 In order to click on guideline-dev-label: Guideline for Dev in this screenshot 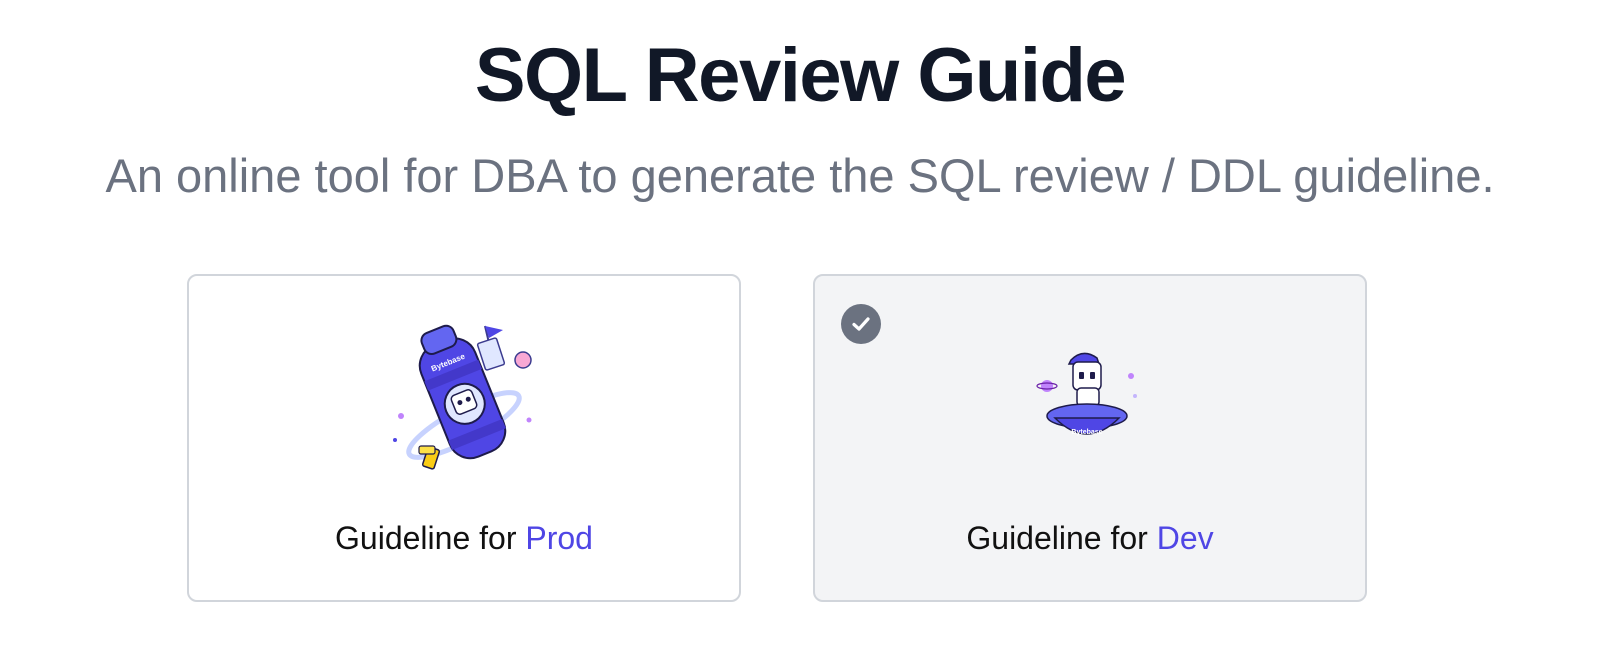, I will do `click(1090, 538)`.